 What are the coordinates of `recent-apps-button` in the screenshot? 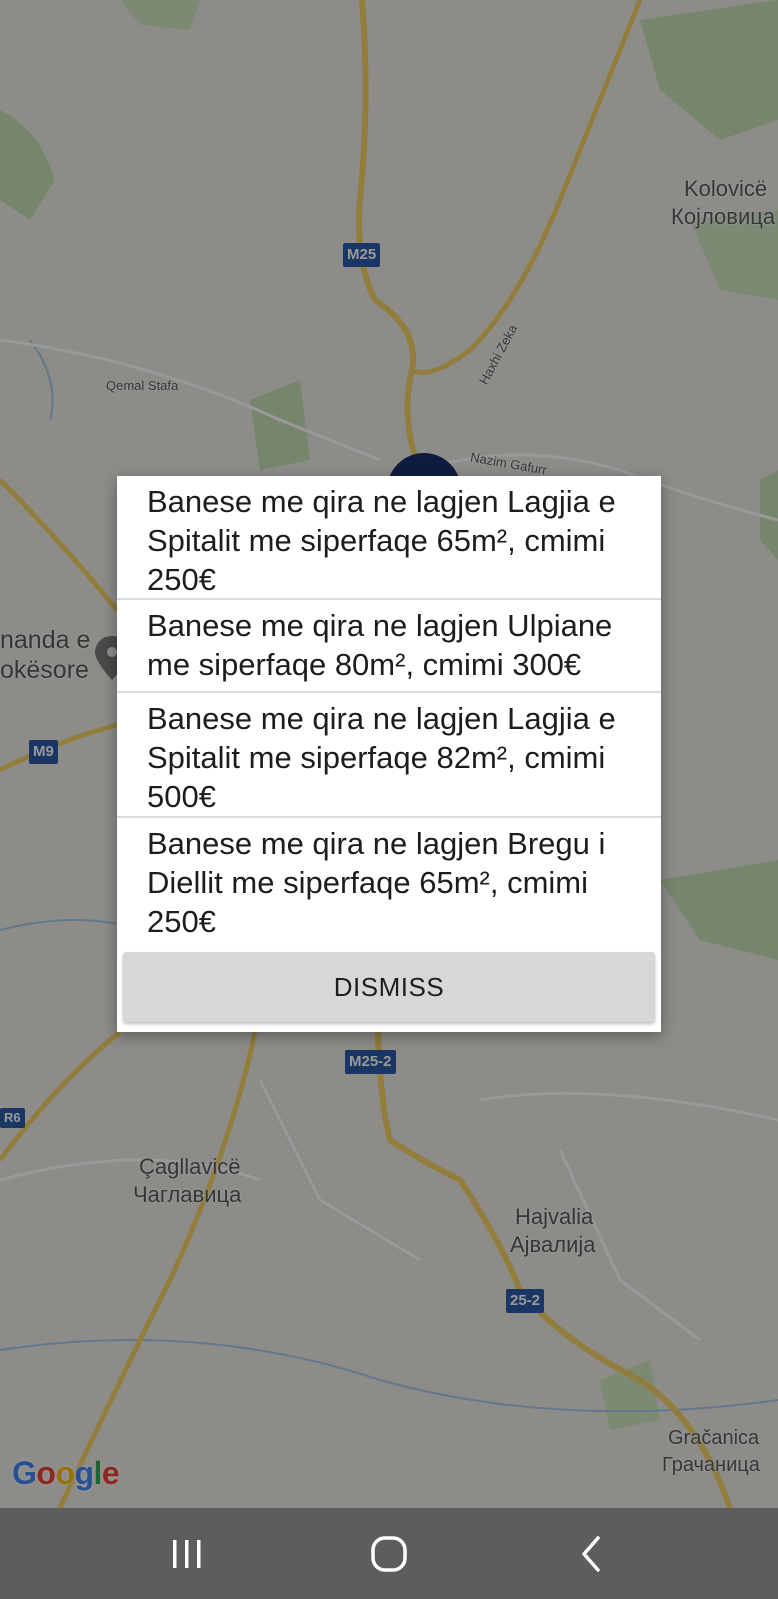 It's located at (187, 1553).